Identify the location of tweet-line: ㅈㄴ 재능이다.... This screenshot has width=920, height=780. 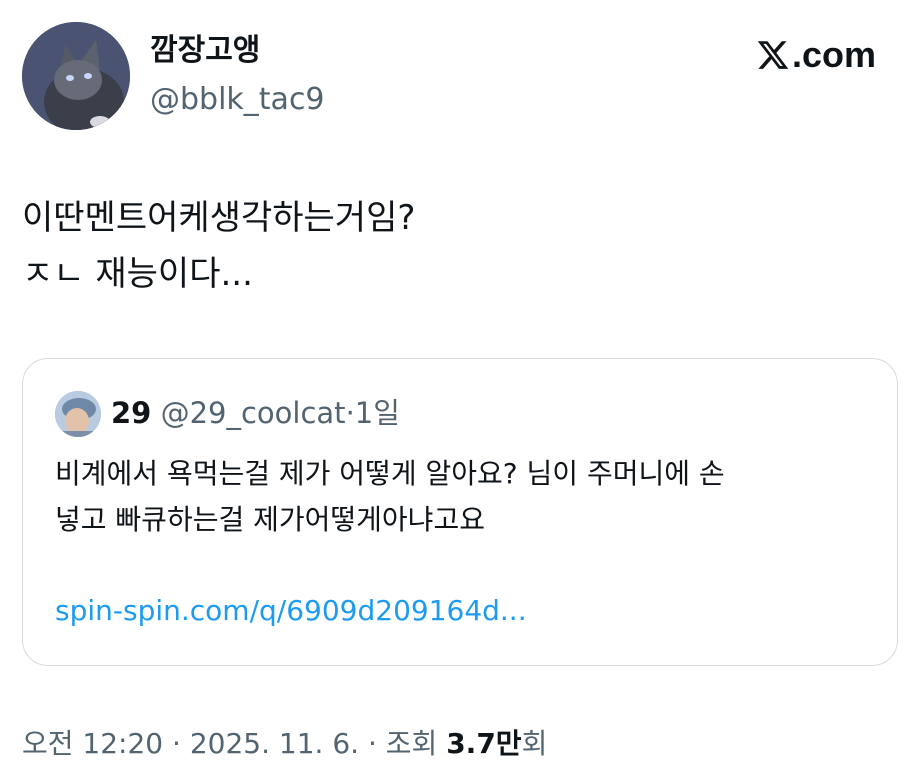
(137, 274).